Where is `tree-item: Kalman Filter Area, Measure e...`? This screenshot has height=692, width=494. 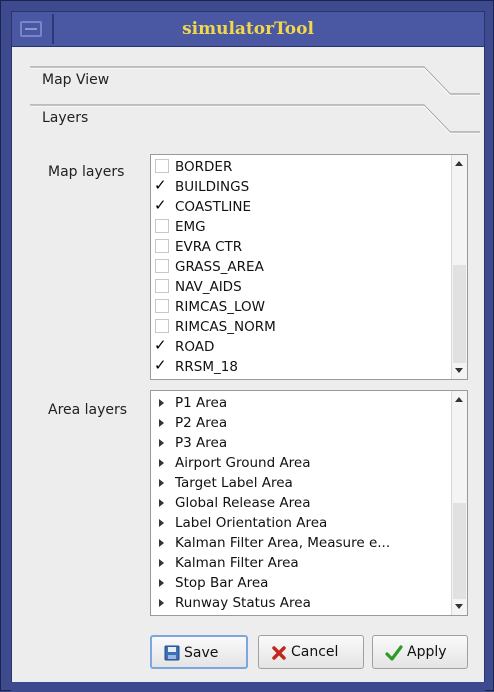
tree-item: Kalman Filter Area, Measure e... is located at coordinates (301, 543).